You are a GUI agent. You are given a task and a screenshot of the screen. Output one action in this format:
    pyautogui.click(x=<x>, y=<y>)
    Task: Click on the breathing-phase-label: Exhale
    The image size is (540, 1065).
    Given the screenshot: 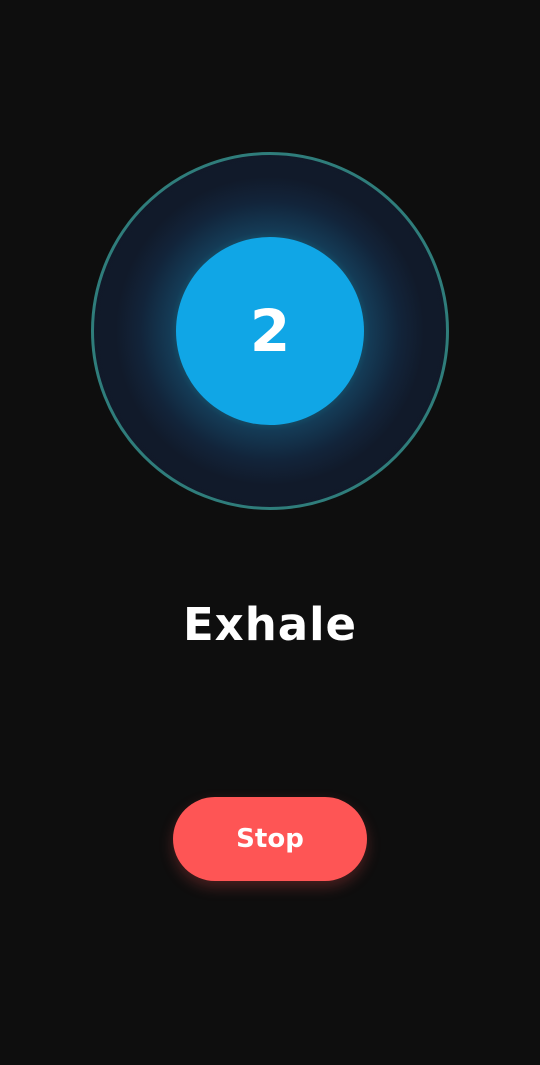 What is the action you would take?
    pyautogui.click(x=270, y=624)
    